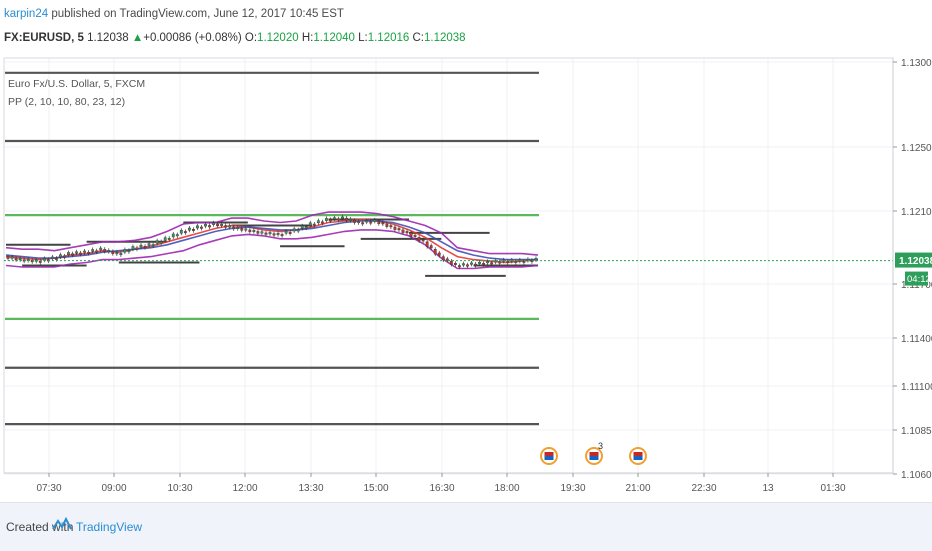 The width and height of the screenshot is (932, 551). Describe the element at coordinates (915, 261) in the screenshot. I see `price-tag-label: 1.12038` at that location.